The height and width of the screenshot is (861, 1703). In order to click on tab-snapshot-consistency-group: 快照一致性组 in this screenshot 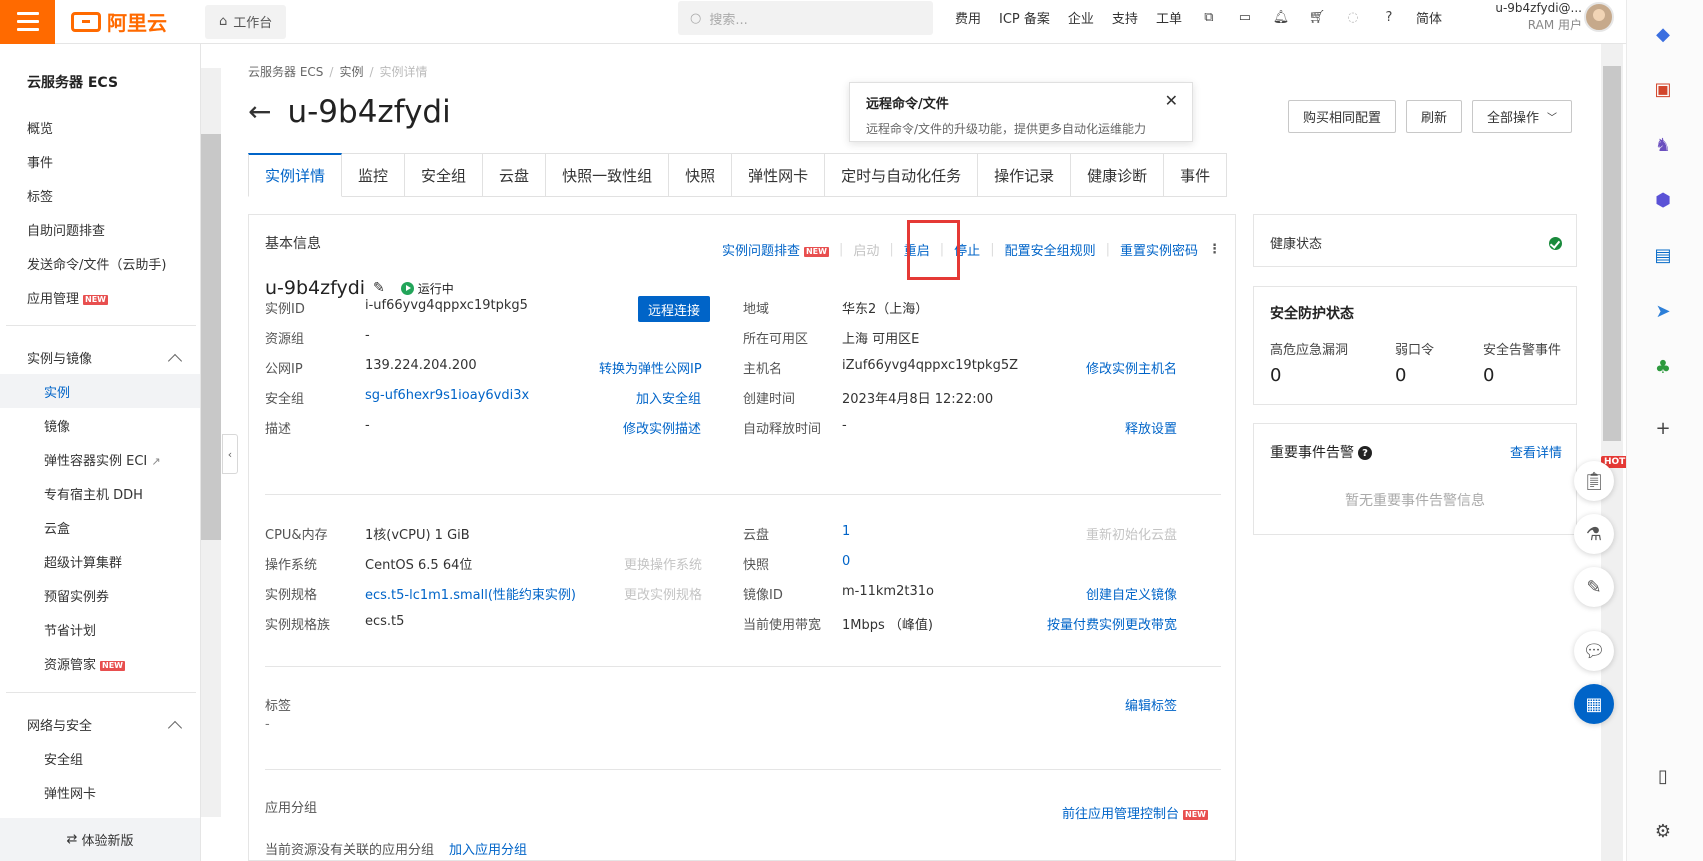, I will do `click(608, 175)`.